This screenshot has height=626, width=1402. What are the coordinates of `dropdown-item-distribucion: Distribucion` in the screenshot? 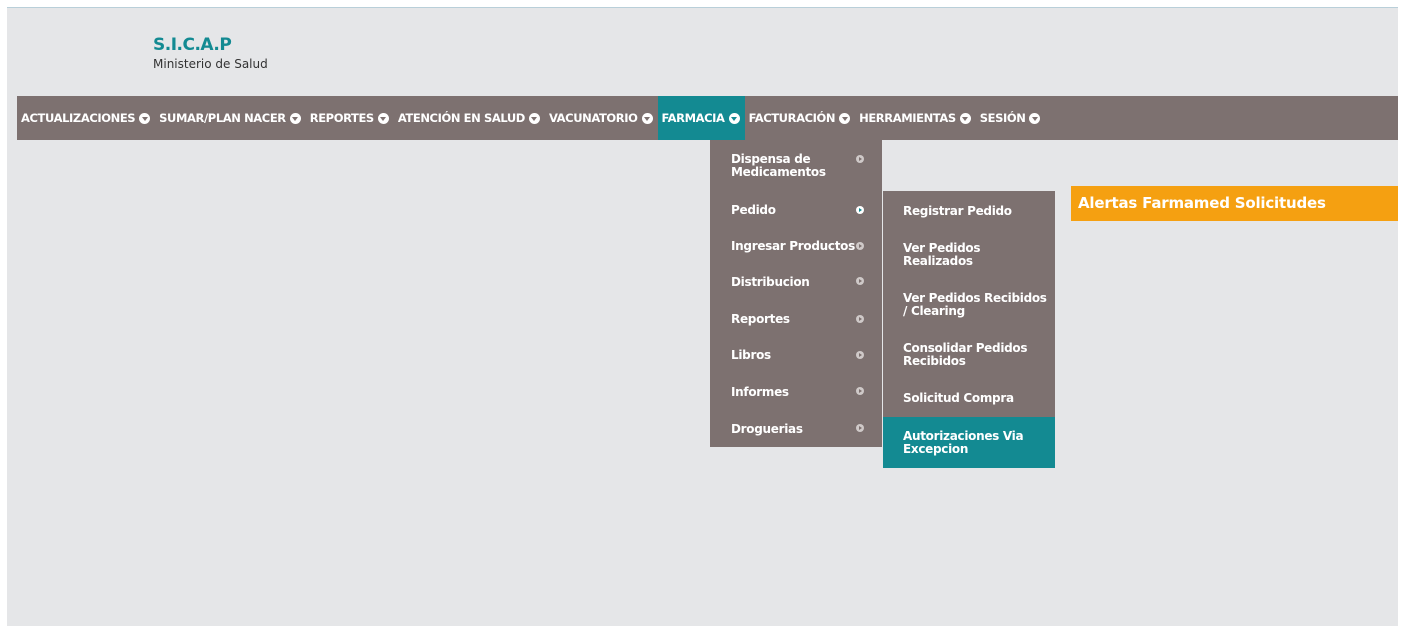 It's located at (796, 284).